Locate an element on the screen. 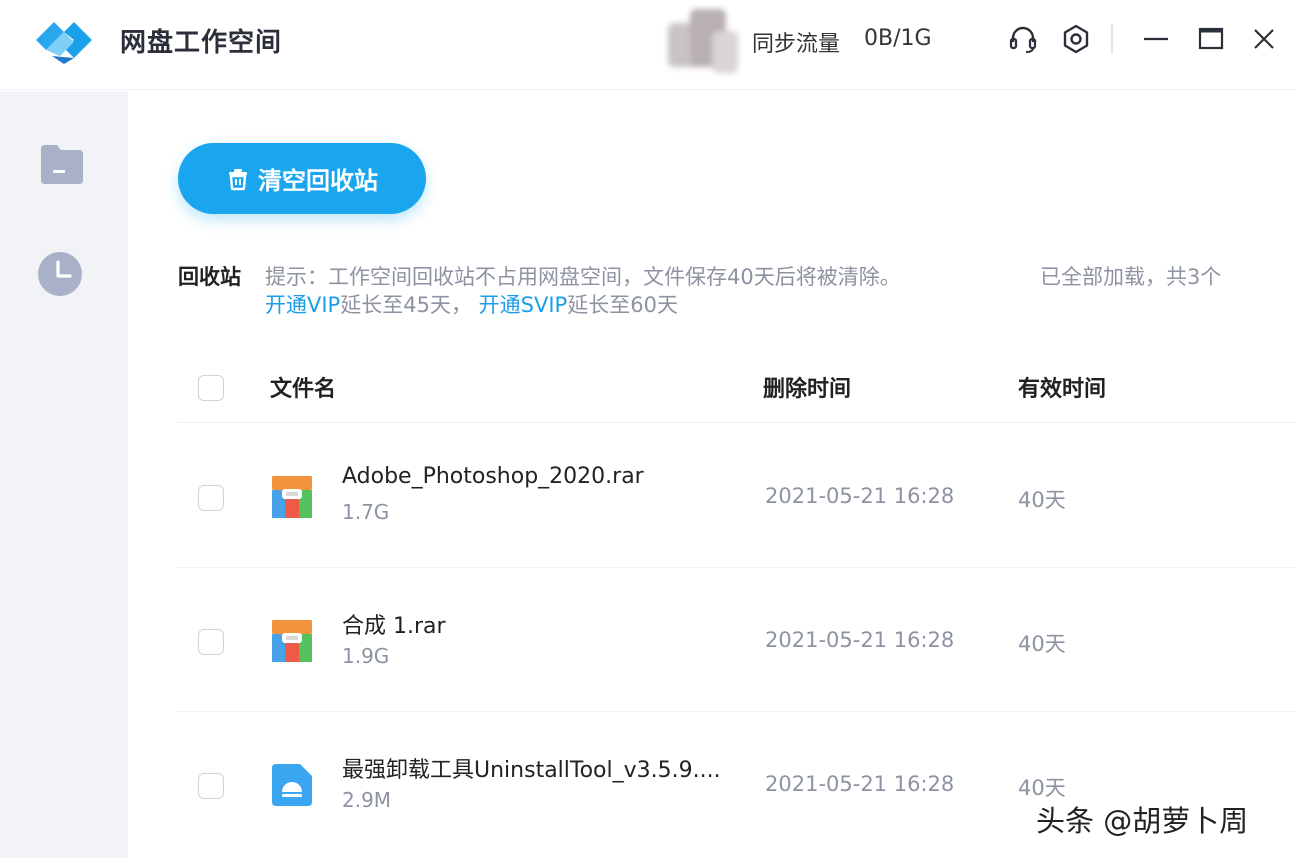 This screenshot has width=1296, height=858. sync-traffic-value: 0B/1G is located at coordinates (898, 38).